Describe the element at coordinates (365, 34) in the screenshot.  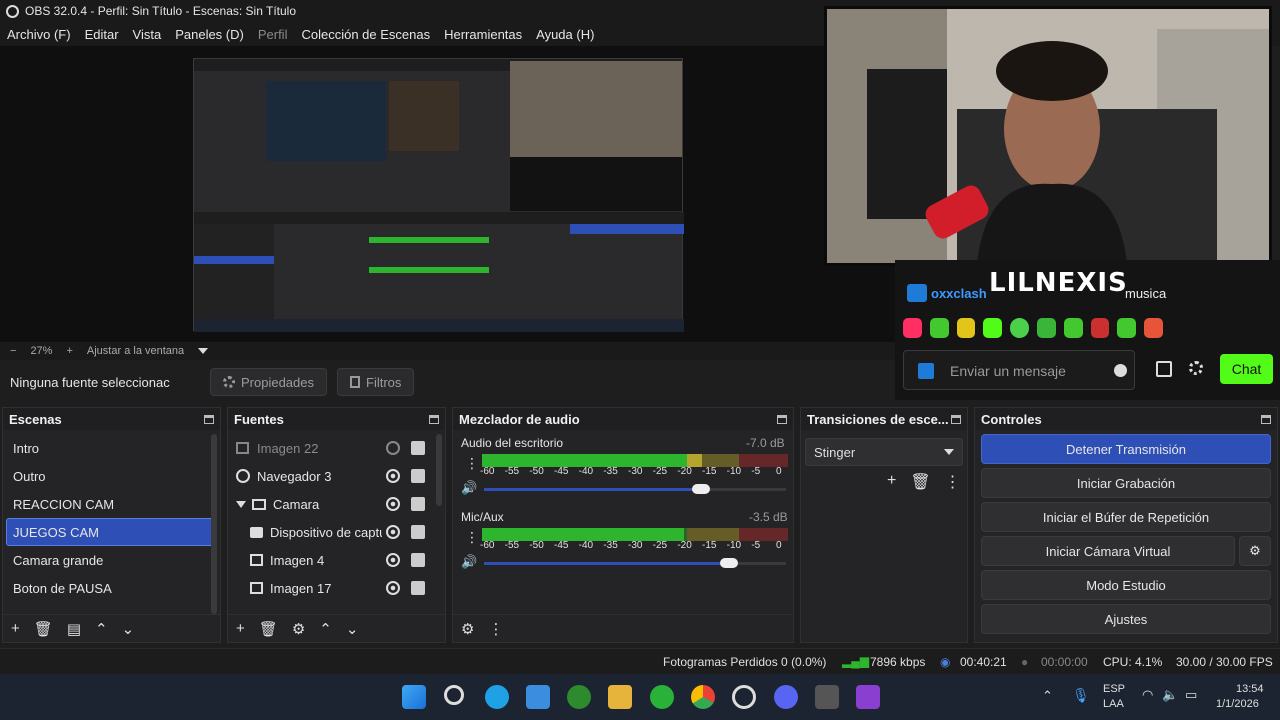
I see `menu-coleccion: Colección de Escenas` at that location.